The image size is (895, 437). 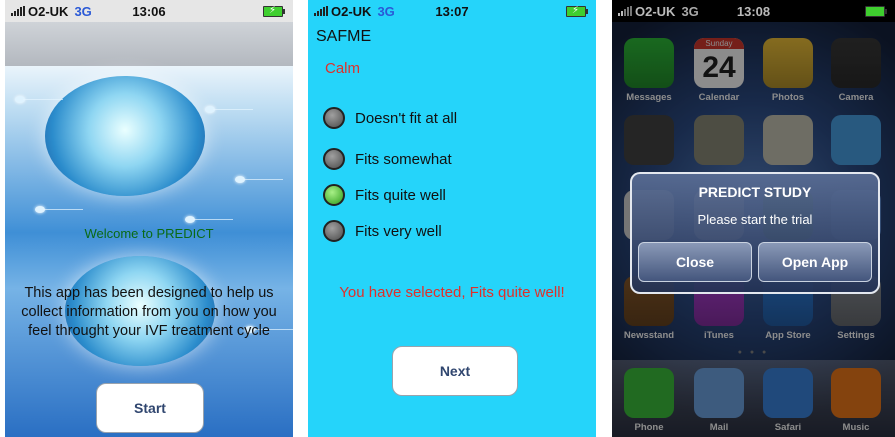 What do you see at coordinates (815, 262) in the screenshot?
I see `open-app-button: Open App` at bounding box center [815, 262].